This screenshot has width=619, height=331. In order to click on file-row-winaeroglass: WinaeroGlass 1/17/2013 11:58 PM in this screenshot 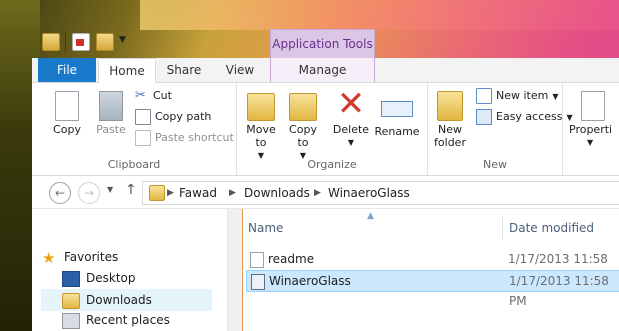, I will do `click(432, 289)`.